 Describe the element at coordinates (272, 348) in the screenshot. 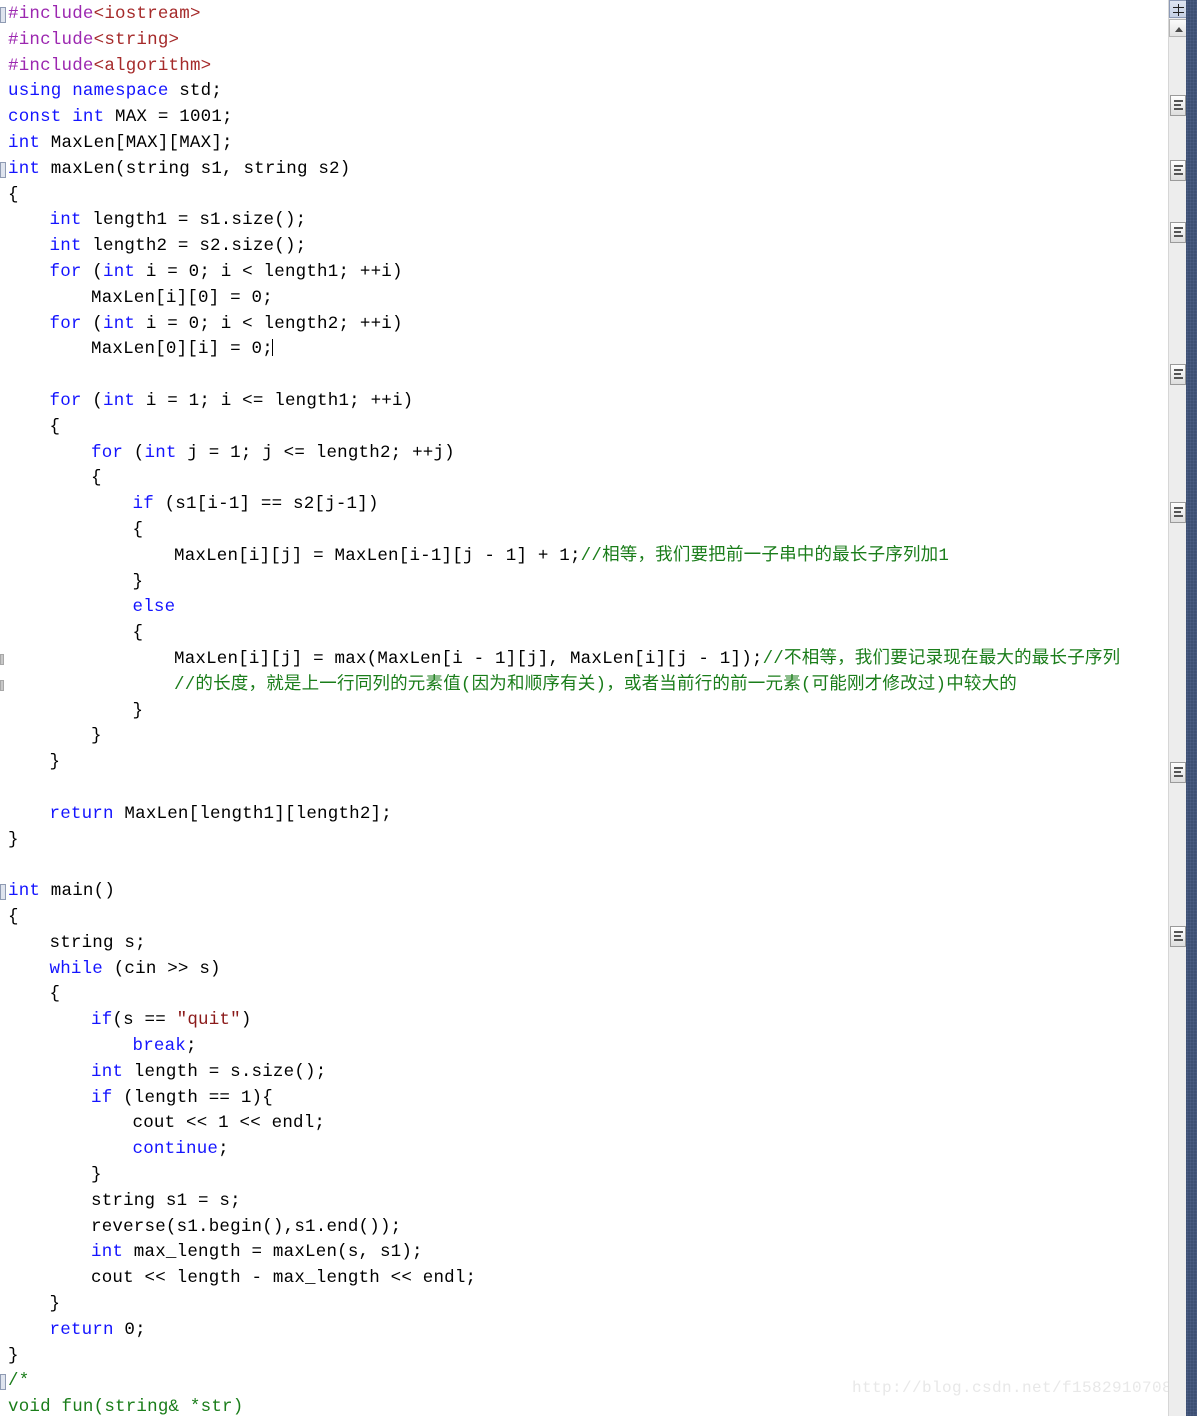

I see `text-caret` at that location.